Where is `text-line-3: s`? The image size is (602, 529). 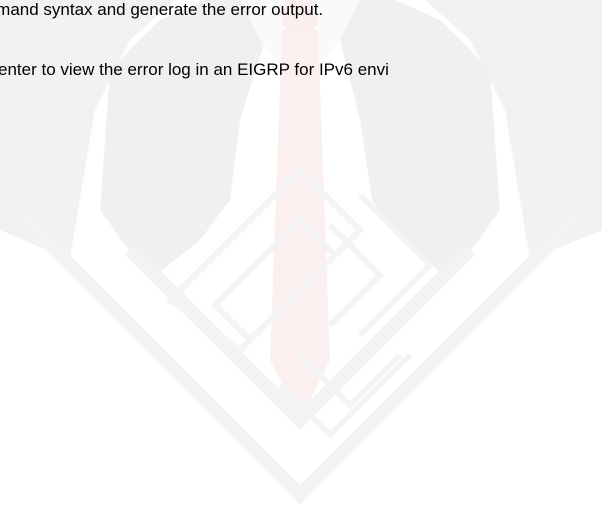 text-line-3: s is located at coordinates (0, 140).